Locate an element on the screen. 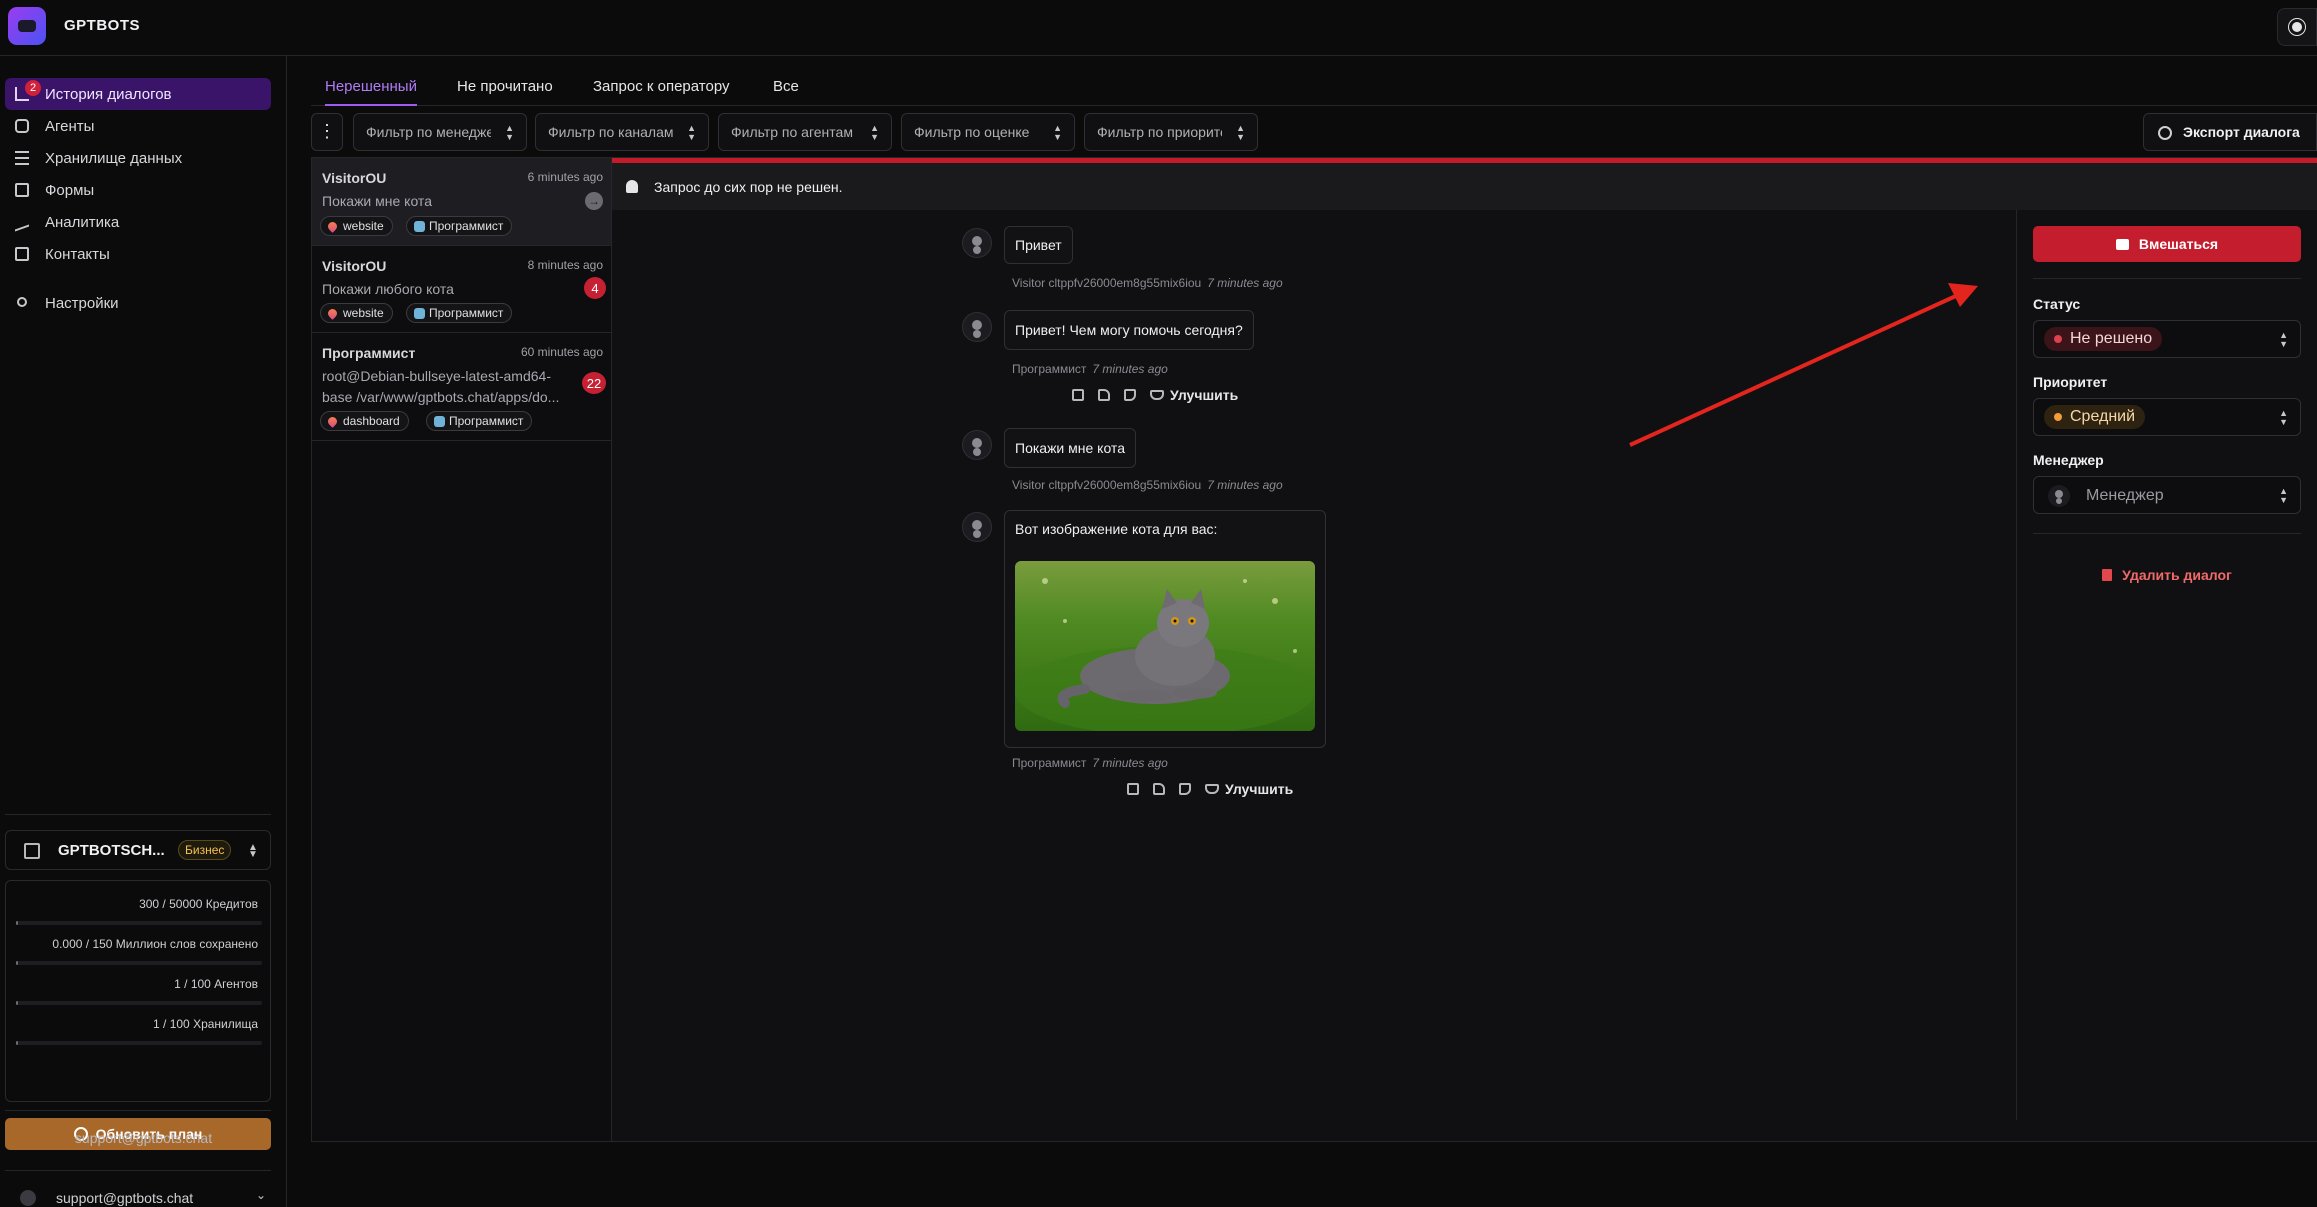 Image resolution: width=2317 pixels, height=1207 pixels. agent-tag: Программист is located at coordinates (459, 313).